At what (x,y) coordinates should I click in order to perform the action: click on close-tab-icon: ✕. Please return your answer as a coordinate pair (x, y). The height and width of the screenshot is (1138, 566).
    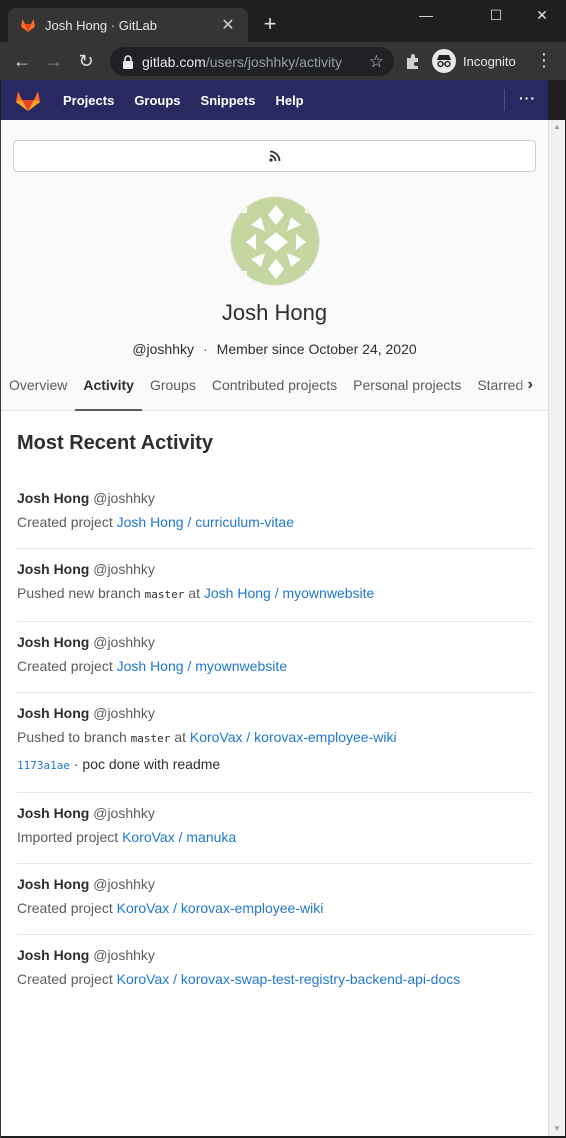
    Looking at the image, I should click on (228, 25).